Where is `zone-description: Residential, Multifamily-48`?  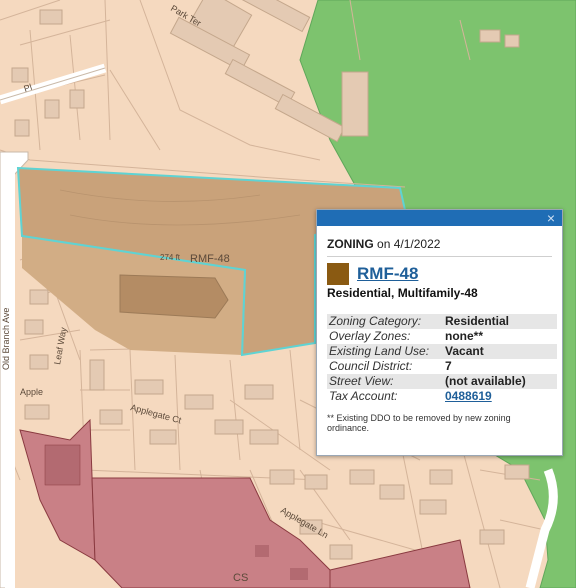
zone-description: Residential, Multifamily-48 is located at coordinates (402, 293).